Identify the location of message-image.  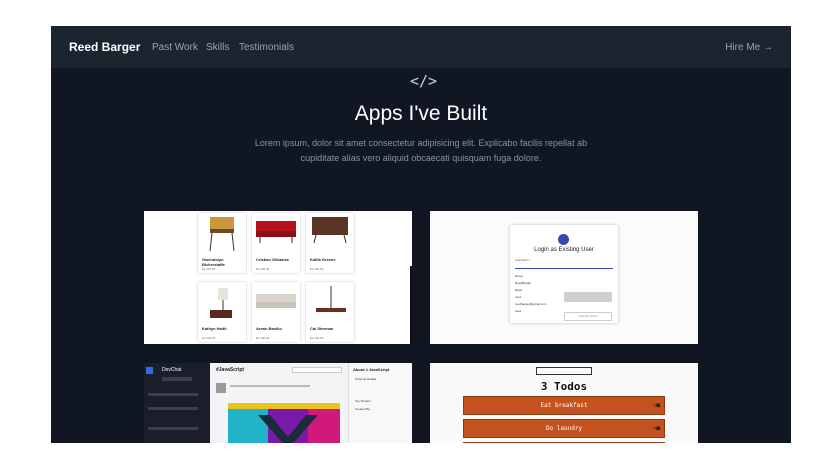
(284, 423).